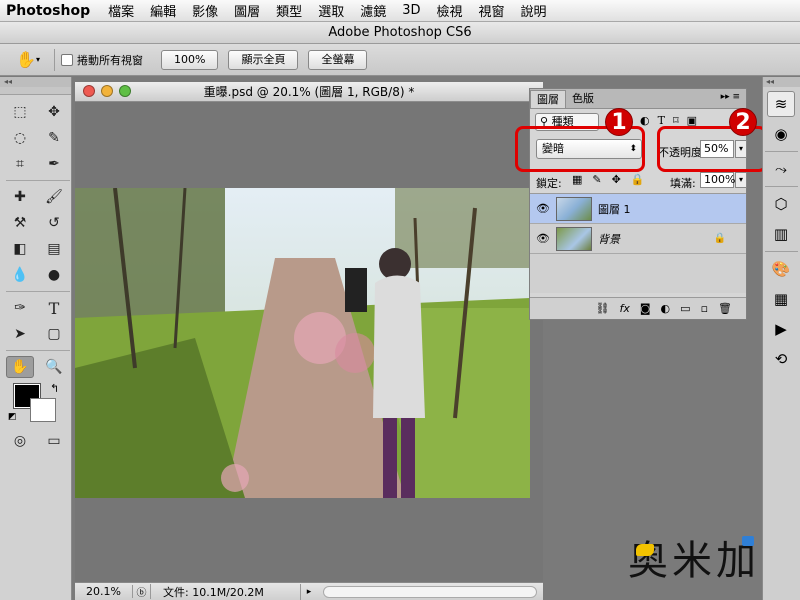  What do you see at coordinates (781, 299) in the screenshot?
I see `swatches-panel-icon: ▦` at bounding box center [781, 299].